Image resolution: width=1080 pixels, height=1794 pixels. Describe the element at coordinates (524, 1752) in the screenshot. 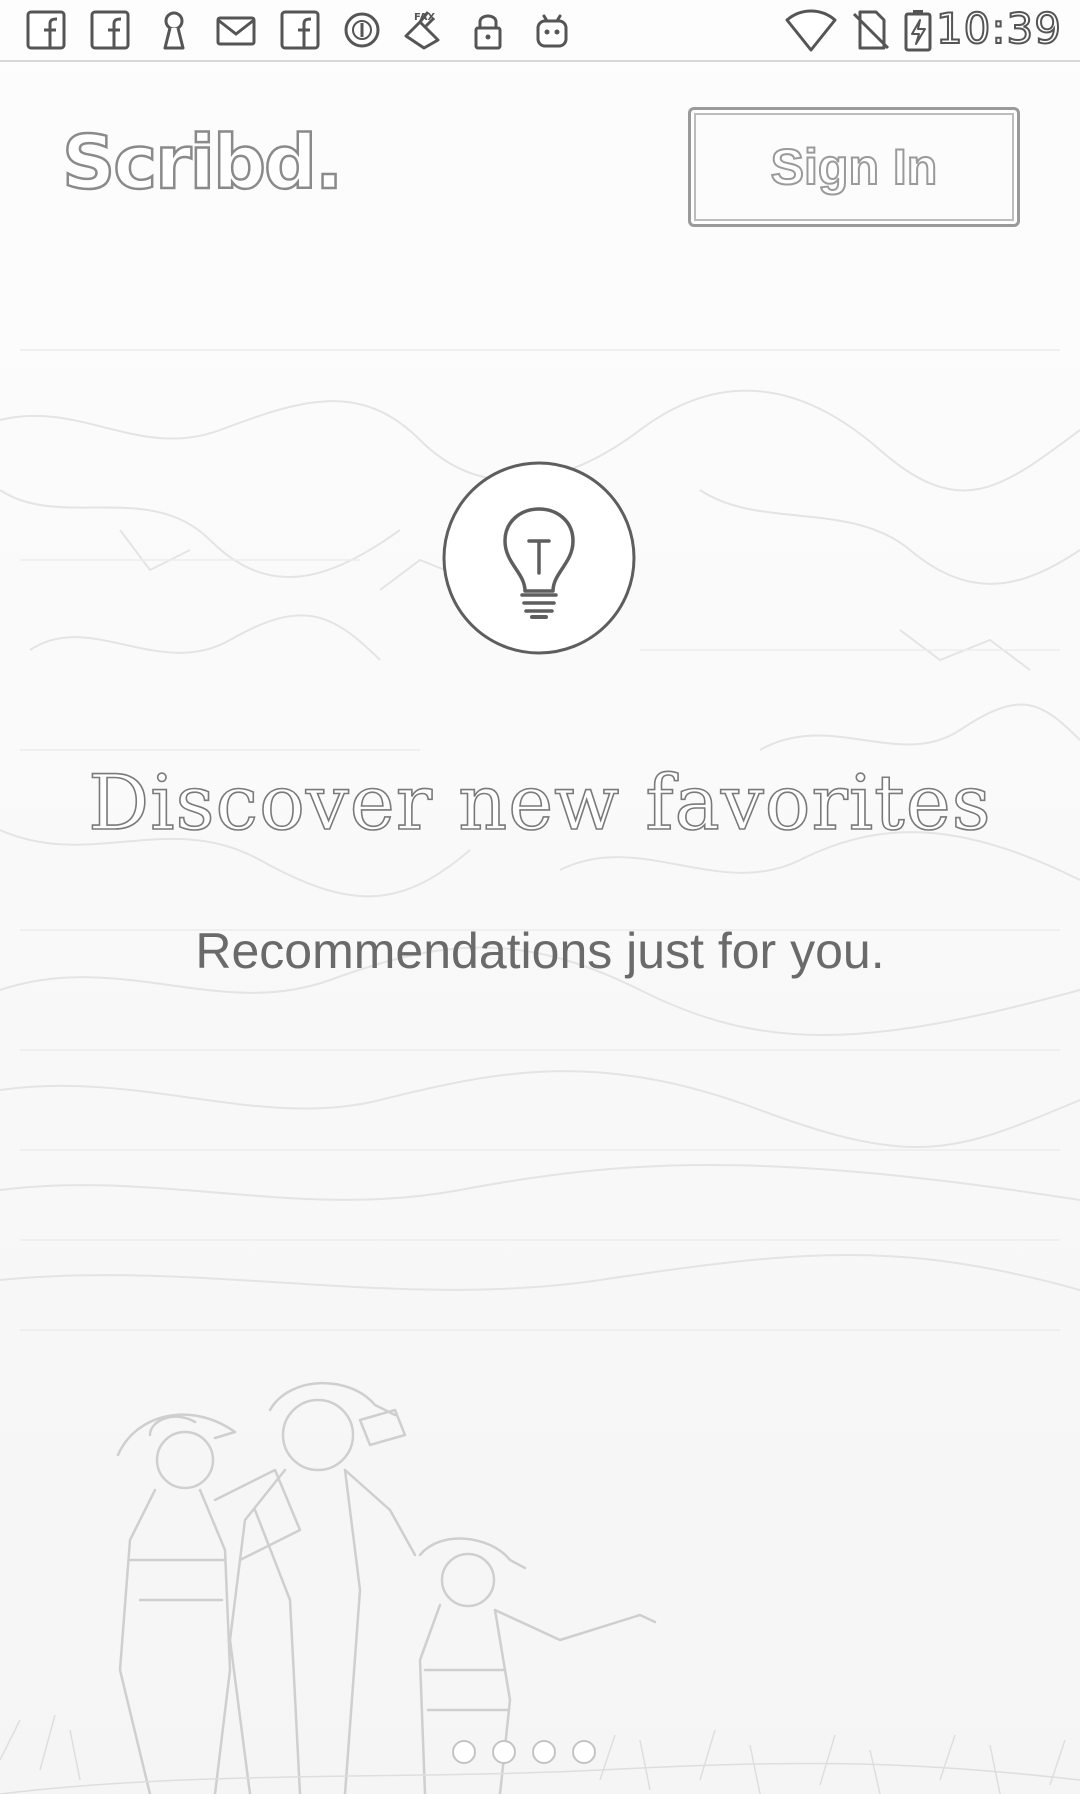

I see `page-indicator` at that location.